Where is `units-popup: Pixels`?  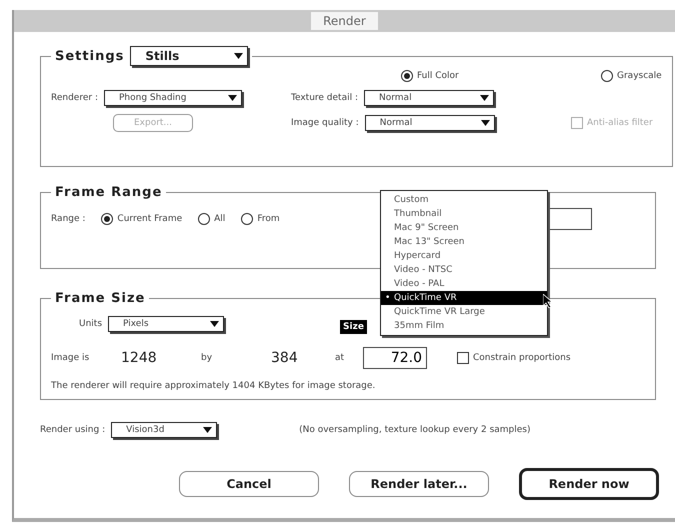 units-popup: Pixels is located at coordinates (166, 324).